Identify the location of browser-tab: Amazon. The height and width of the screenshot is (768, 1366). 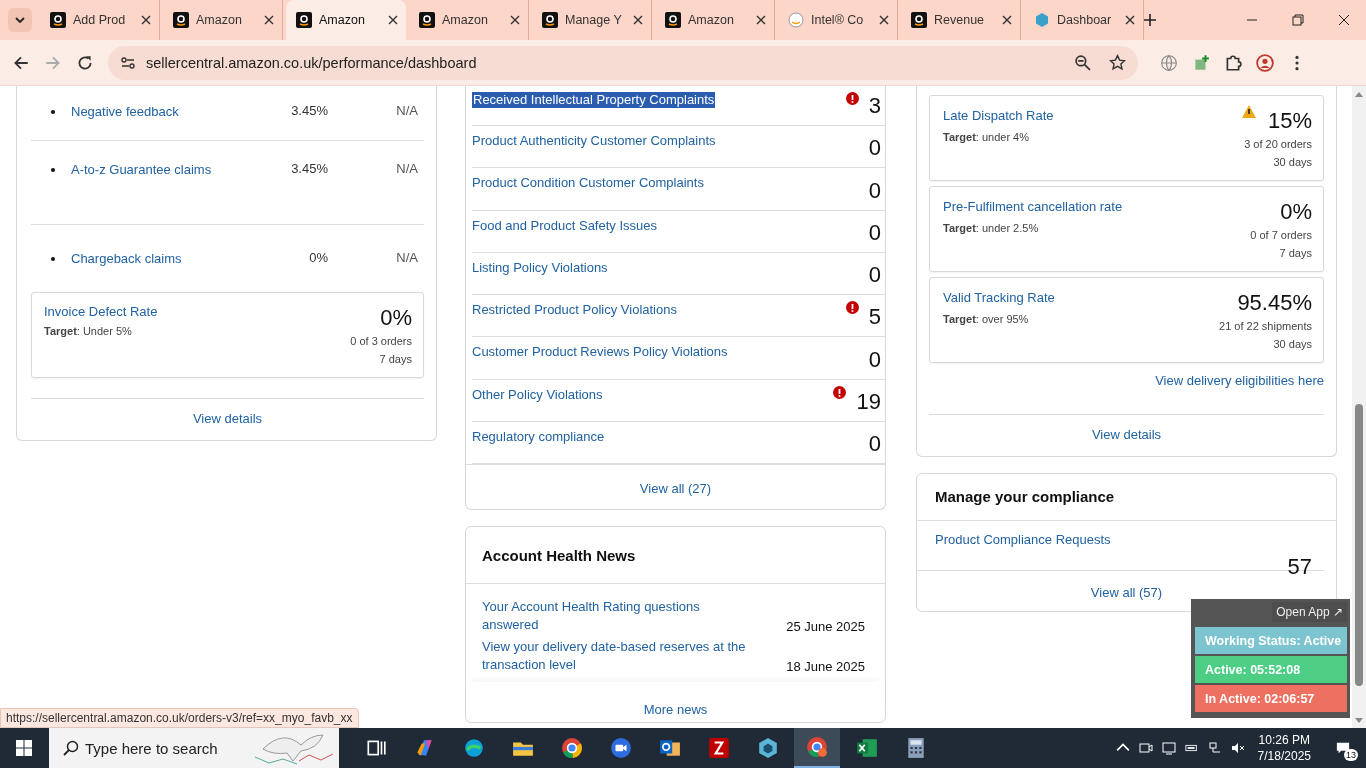
(346, 20).